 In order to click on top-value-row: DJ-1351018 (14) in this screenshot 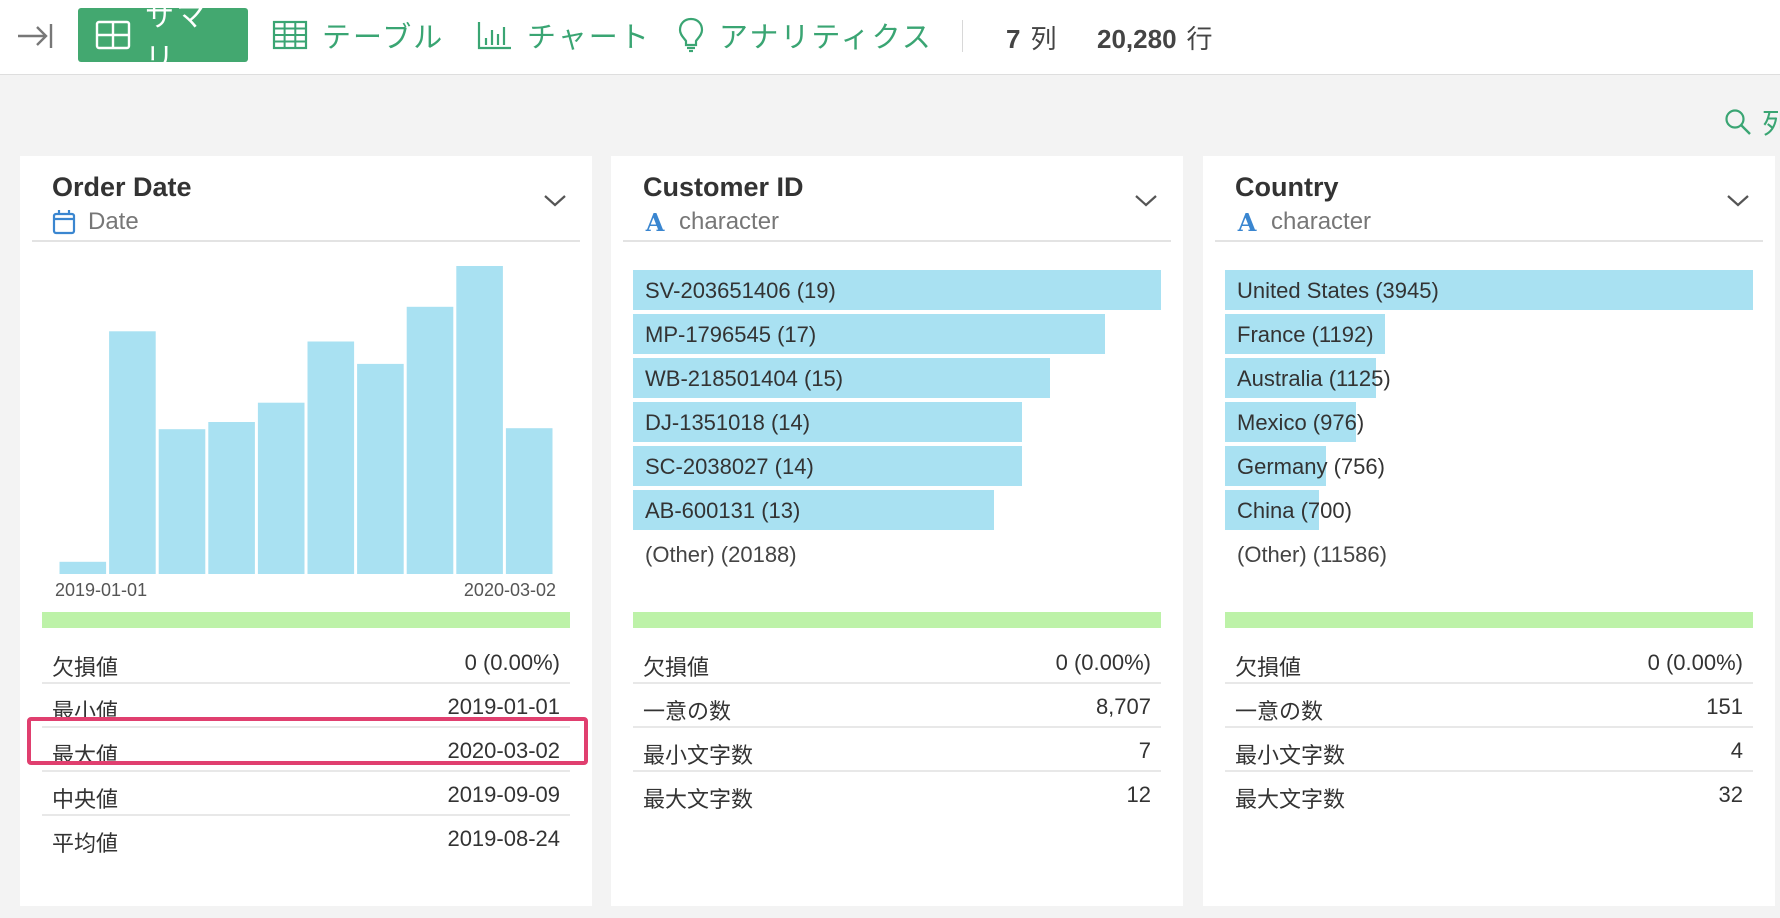, I will do `click(897, 422)`.